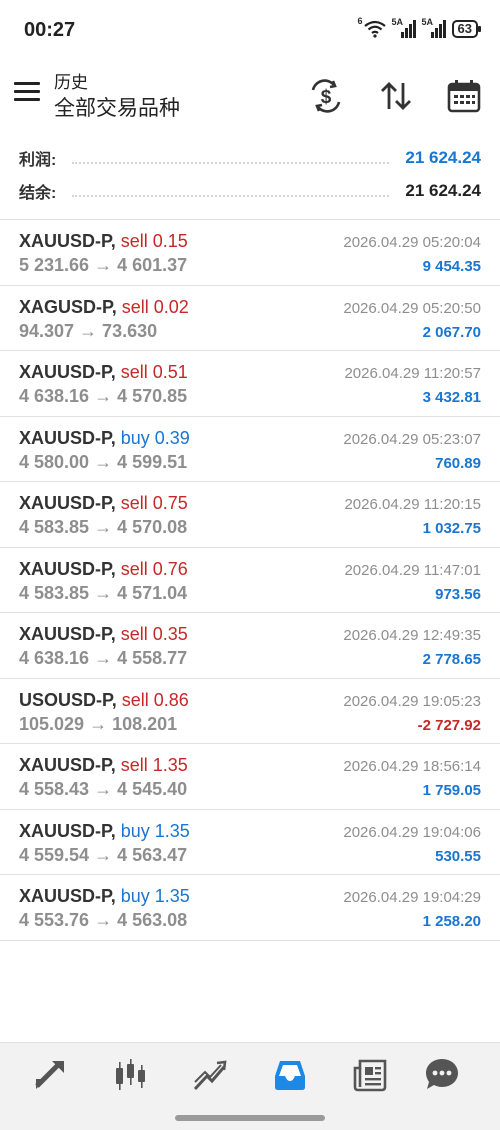 The height and width of the screenshot is (1130, 500). I want to click on news-icon, so click(370, 1075).